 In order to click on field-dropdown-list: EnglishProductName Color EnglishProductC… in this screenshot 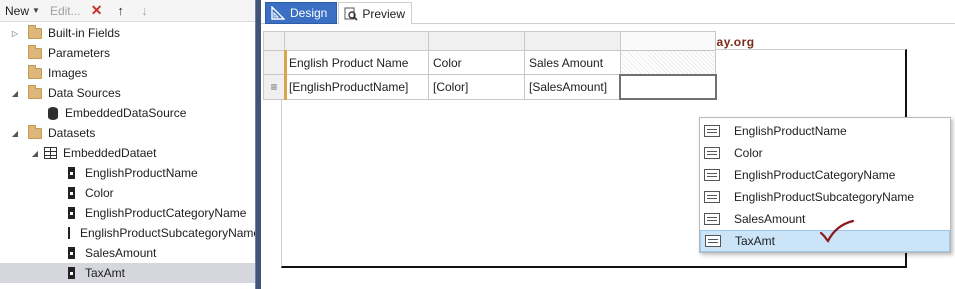, I will do `click(825, 185)`.